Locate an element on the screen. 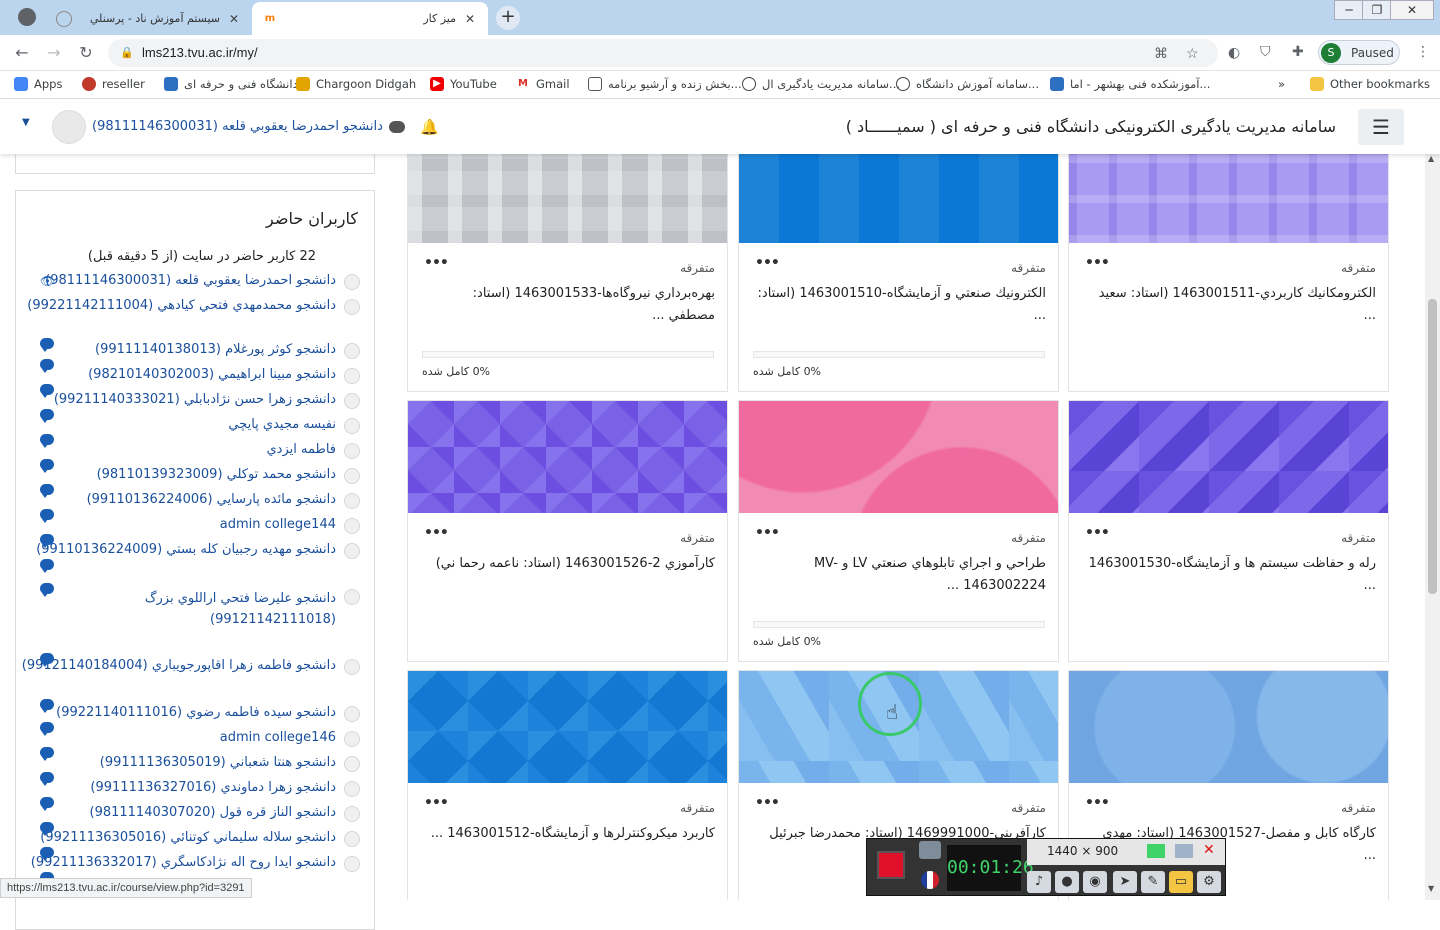 Image resolution: width=1440 pixels, height=930 pixels. cursor-icon: ➤ is located at coordinates (1125, 882).